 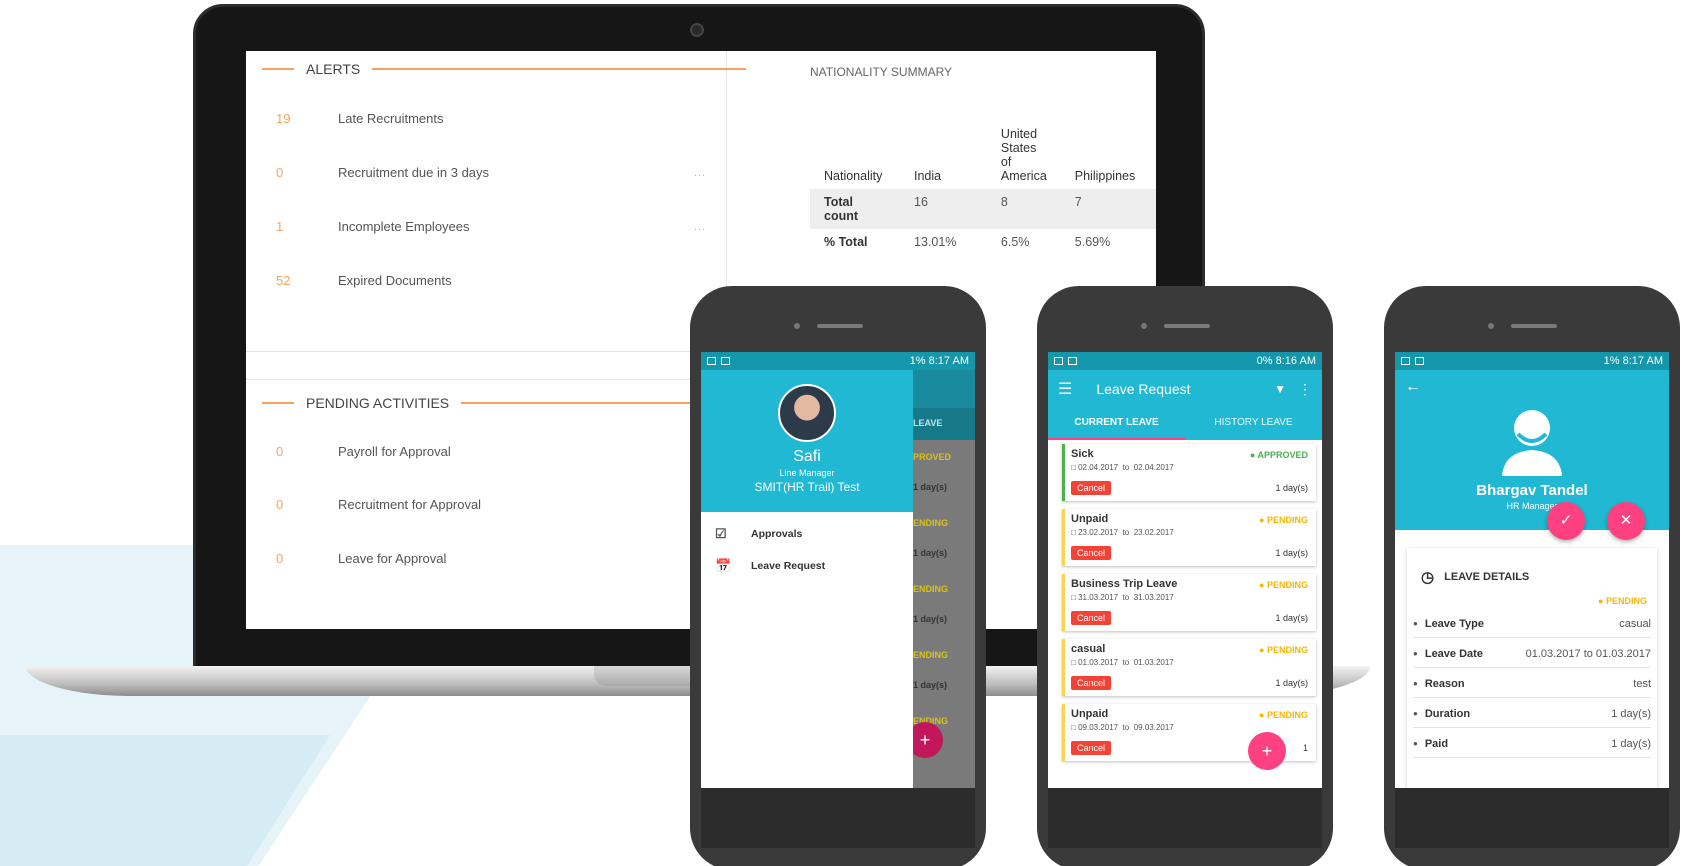 I want to click on alert-label: Late Recruitments, so click(x=391, y=118).